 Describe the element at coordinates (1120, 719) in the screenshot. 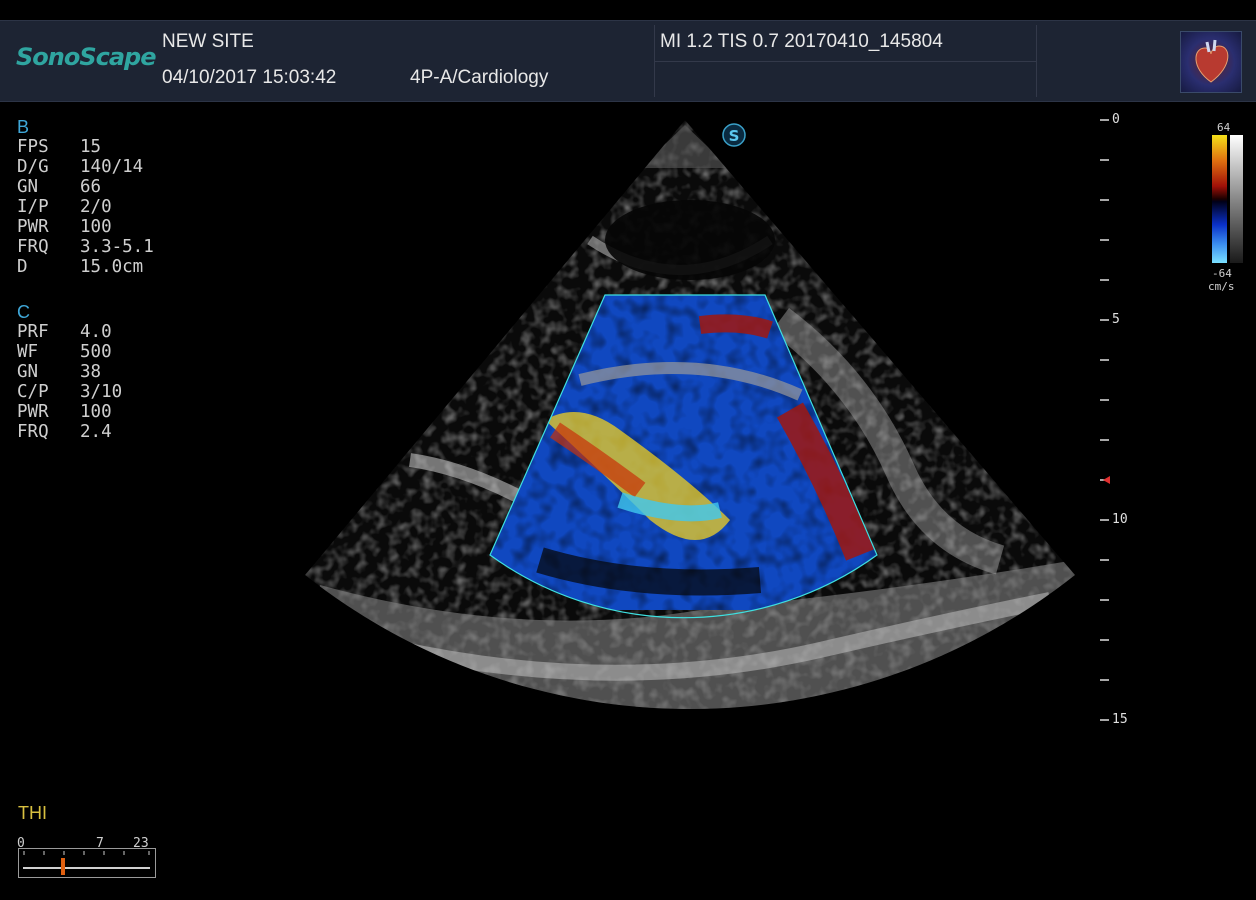

I see `depth-label: 15` at that location.